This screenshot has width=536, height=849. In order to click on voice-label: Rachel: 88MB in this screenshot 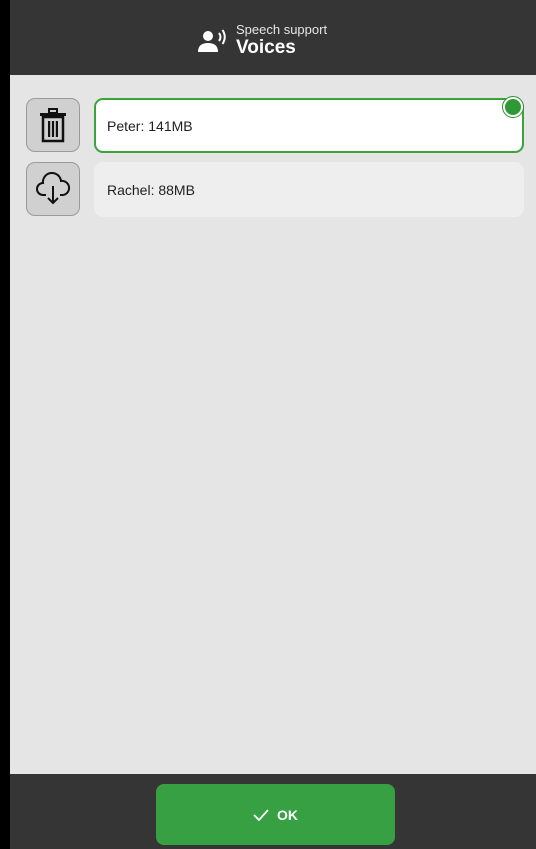, I will do `click(151, 189)`.